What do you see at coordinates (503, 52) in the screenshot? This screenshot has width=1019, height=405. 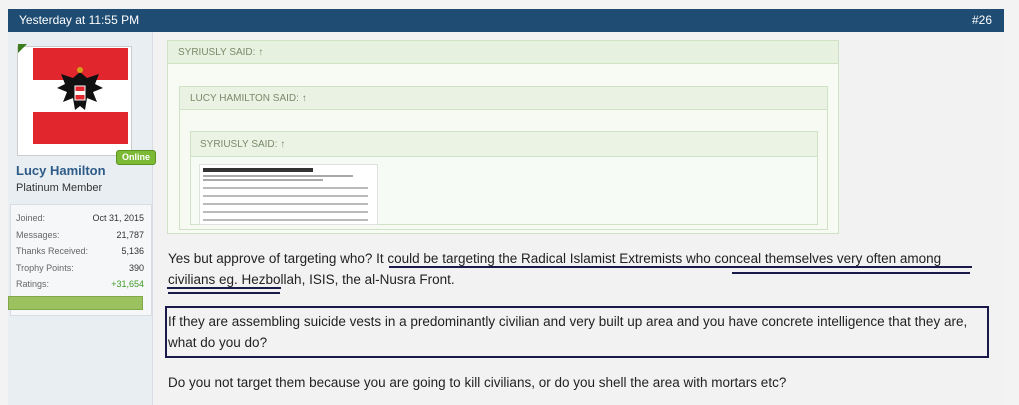 I see `quote-header` at bounding box center [503, 52].